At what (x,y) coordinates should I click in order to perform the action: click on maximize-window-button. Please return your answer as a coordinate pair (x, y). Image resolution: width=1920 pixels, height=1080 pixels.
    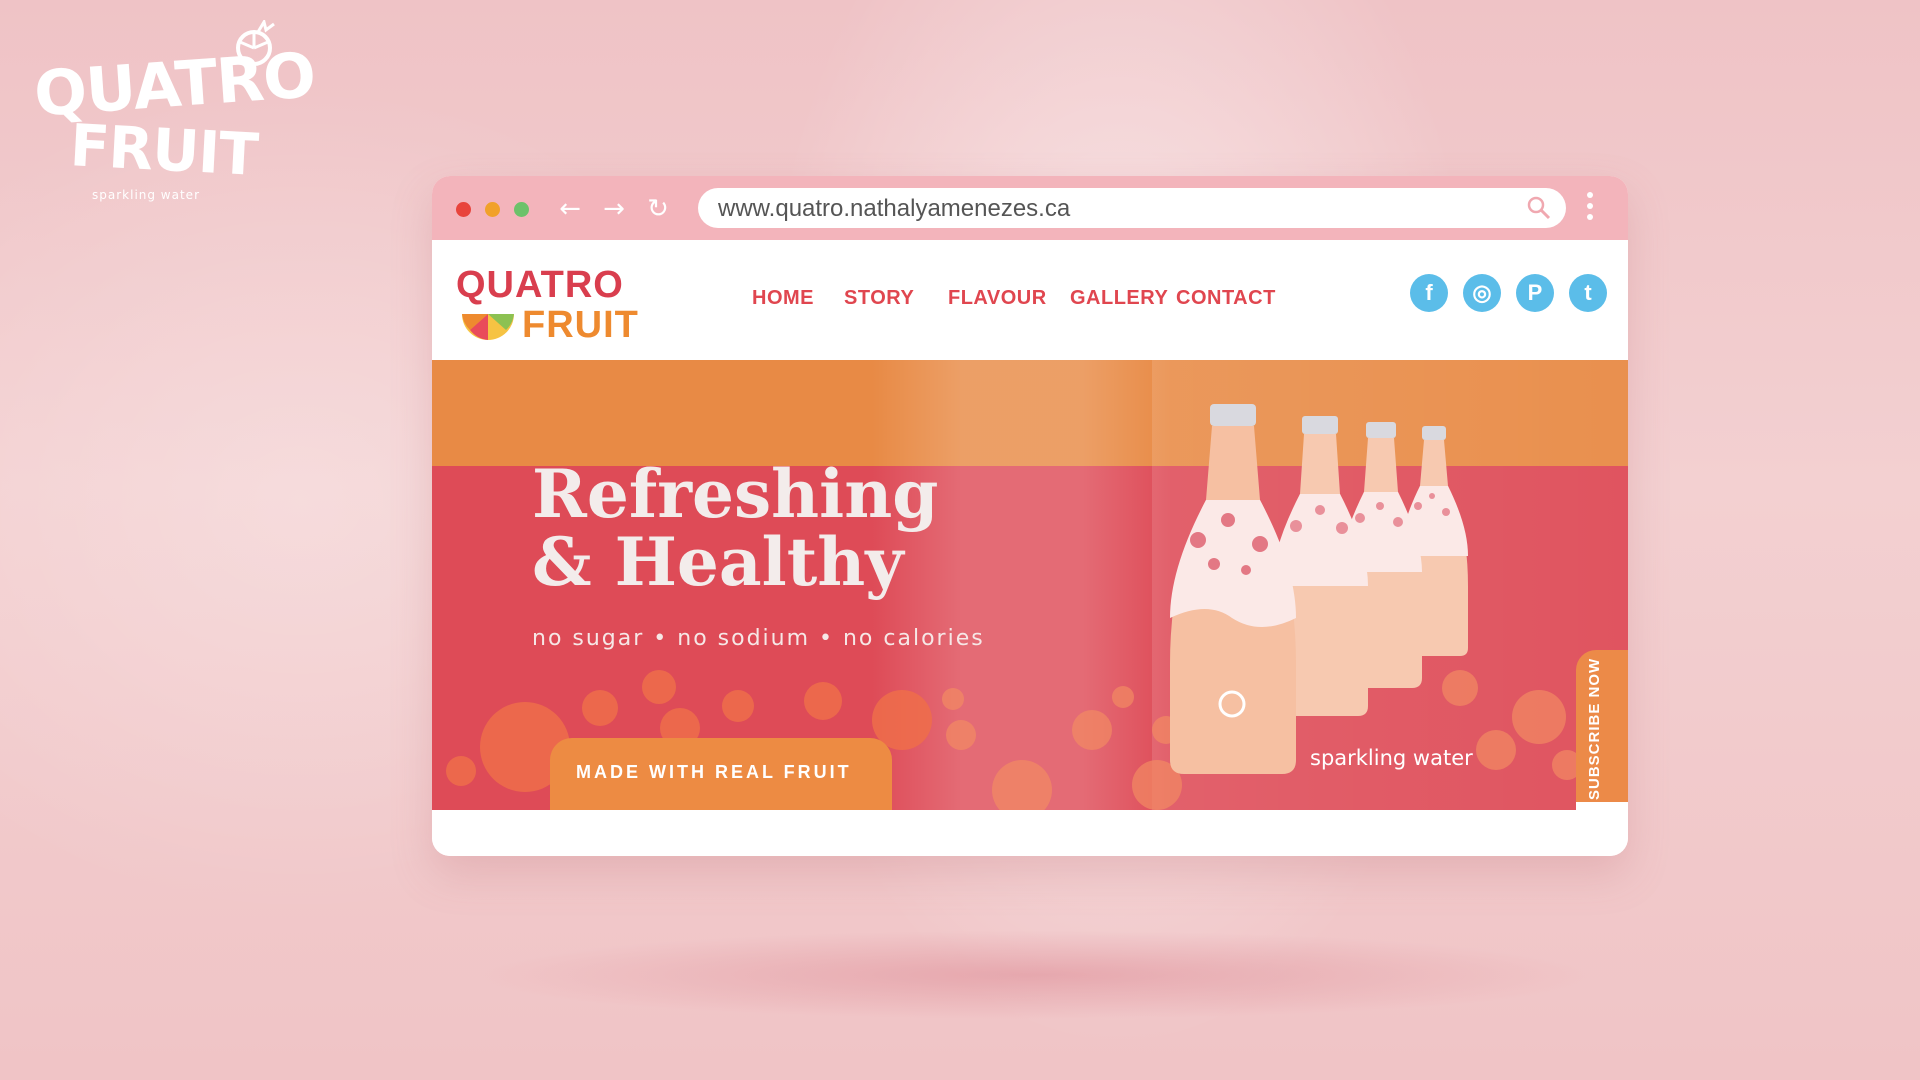
    Looking at the image, I should click on (521, 209).